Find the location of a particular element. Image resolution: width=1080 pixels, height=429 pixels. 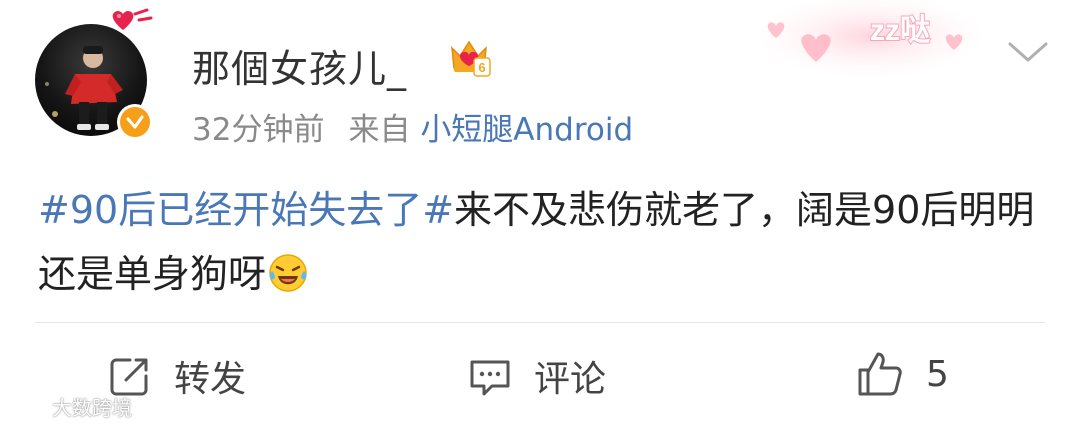

vip-crown-icon: 6 is located at coordinates (469, 59).